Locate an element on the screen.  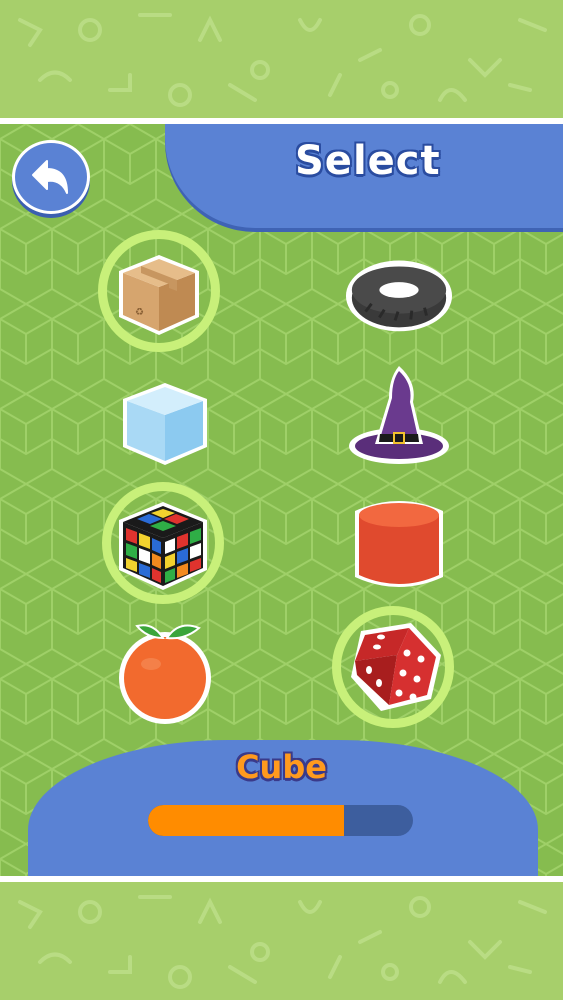
item-orange is located at coordinates (165, 669).